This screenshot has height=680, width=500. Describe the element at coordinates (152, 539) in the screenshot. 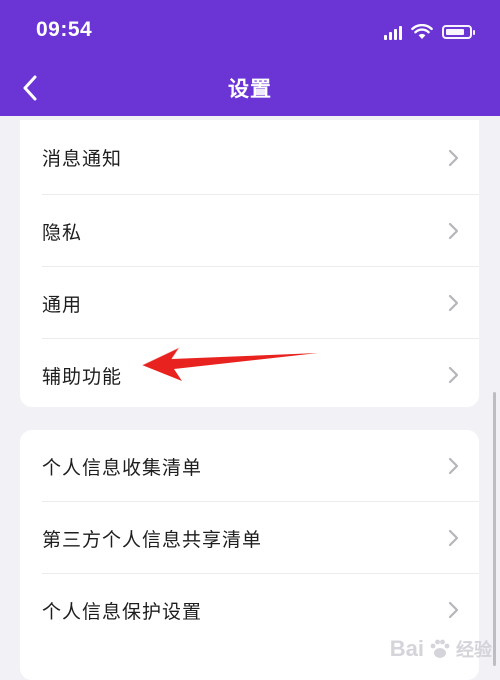

I see `settings-item-label: 第三方个人信息共享清单` at that location.